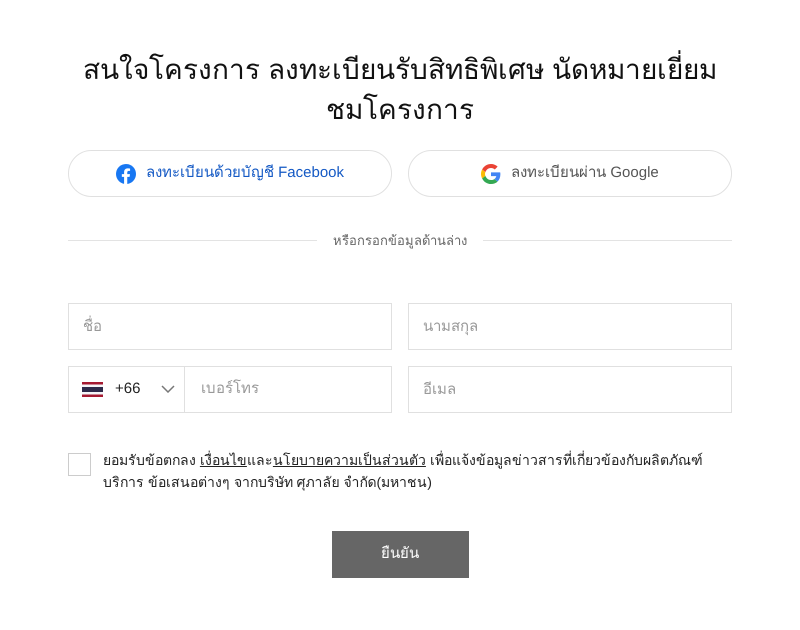 This screenshot has width=800, height=630. I want to click on input-field: นามสกุล, so click(570, 326).